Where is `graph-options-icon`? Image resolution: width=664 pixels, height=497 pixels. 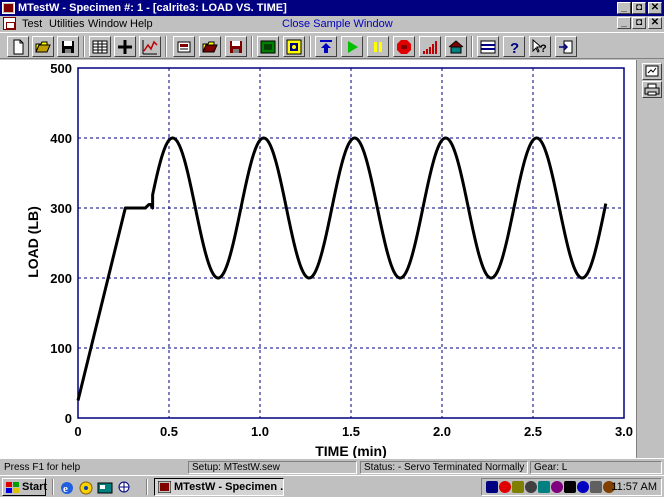
graph-options-icon is located at coordinates (652, 71).